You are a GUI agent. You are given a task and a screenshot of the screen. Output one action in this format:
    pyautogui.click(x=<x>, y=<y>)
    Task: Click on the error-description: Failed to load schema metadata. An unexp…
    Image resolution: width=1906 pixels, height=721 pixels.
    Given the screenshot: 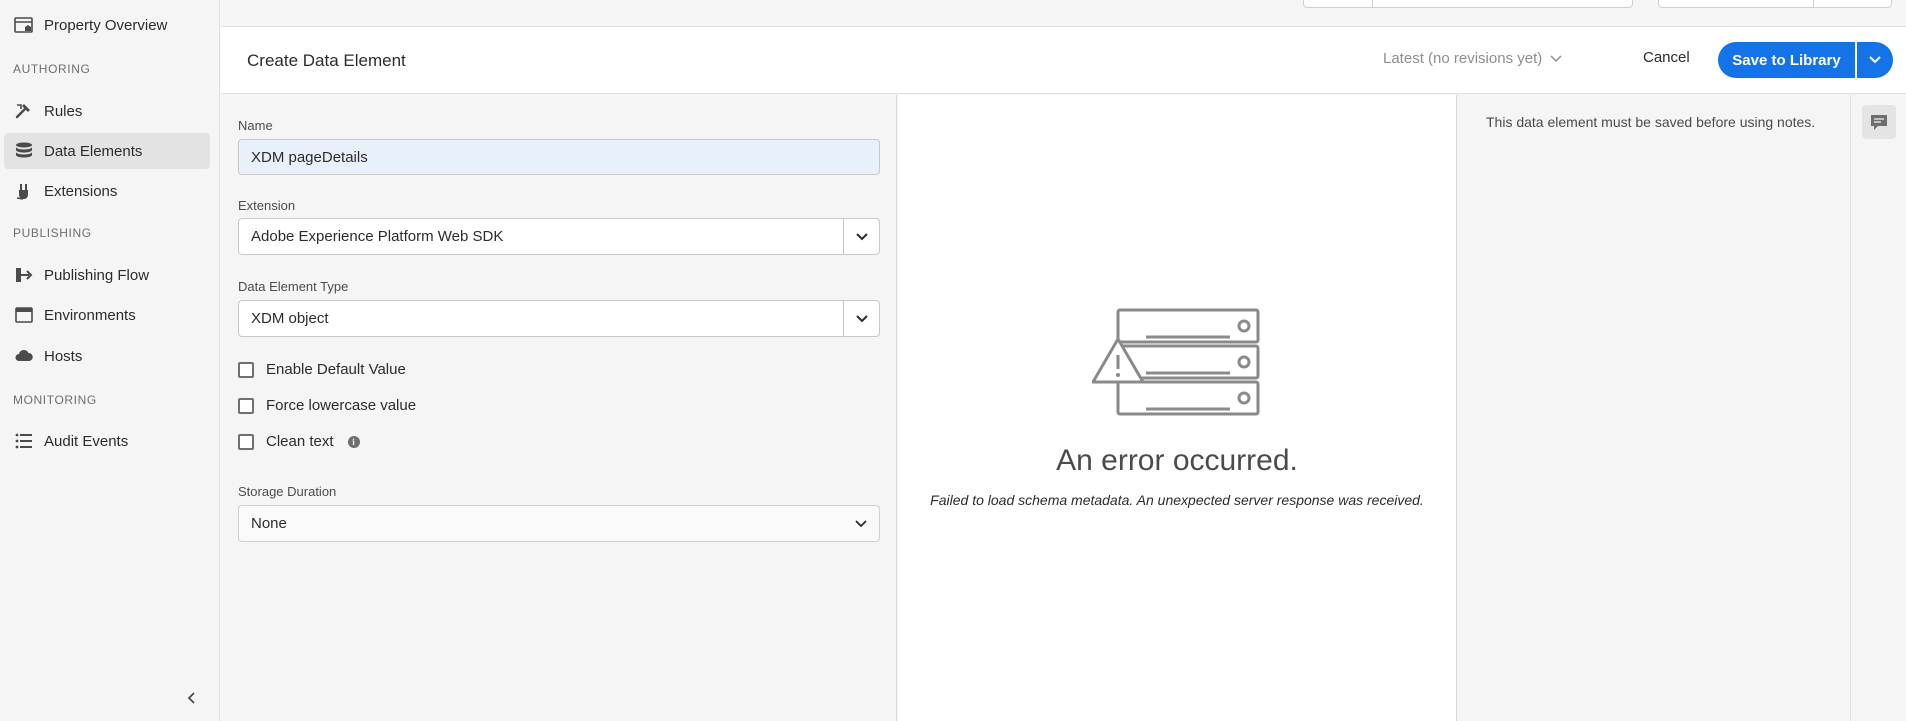 What is the action you would take?
    pyautogui.click(x=1177, y=500)
    